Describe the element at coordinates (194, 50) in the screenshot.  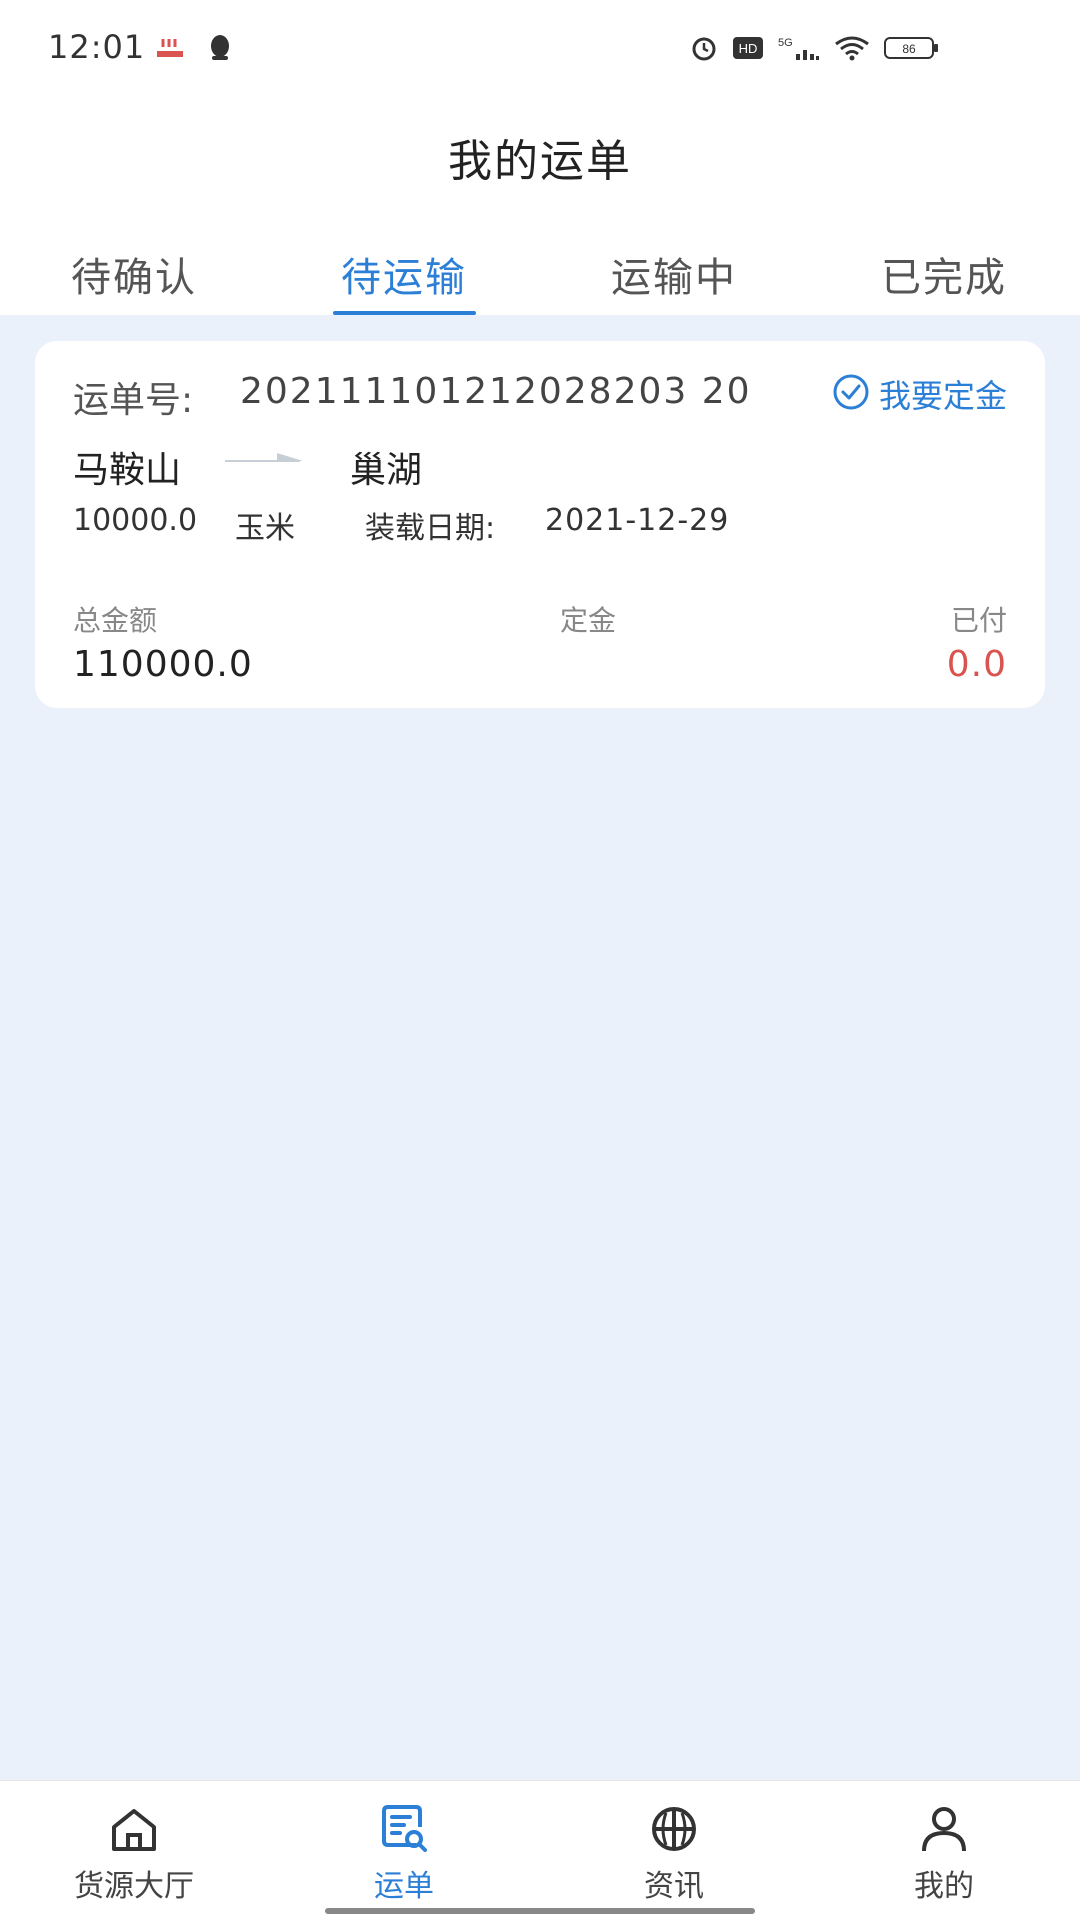
I see `status-notification-icons` at that location.